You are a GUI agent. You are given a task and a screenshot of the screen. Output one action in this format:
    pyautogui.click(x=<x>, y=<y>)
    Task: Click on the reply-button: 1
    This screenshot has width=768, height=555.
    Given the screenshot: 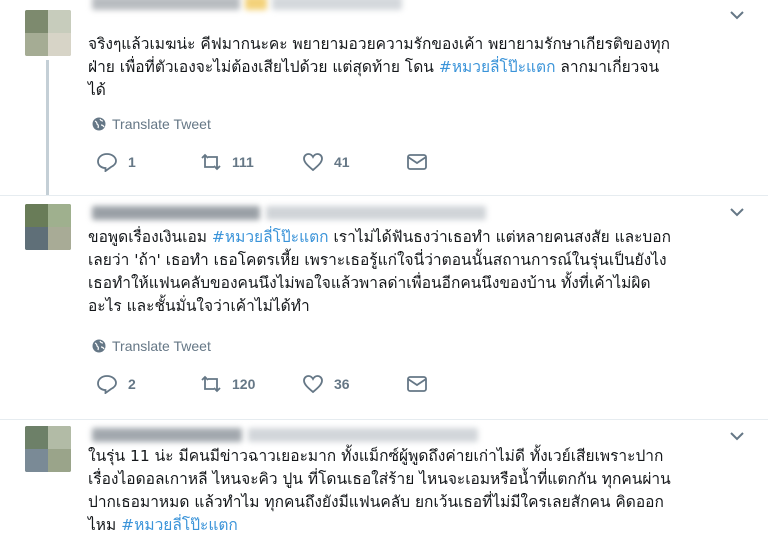 What is the action you would take?
    pyautogui.click(x=148, y=162)
    